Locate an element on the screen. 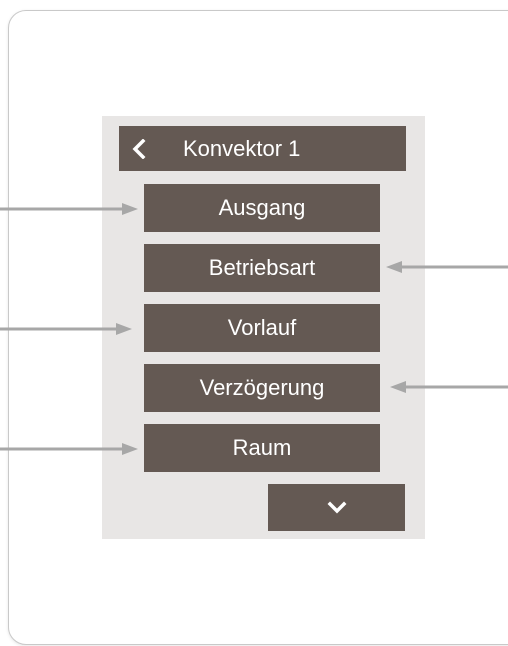  menu-item-label: Vorlauf is located at coordinates (262, 327).